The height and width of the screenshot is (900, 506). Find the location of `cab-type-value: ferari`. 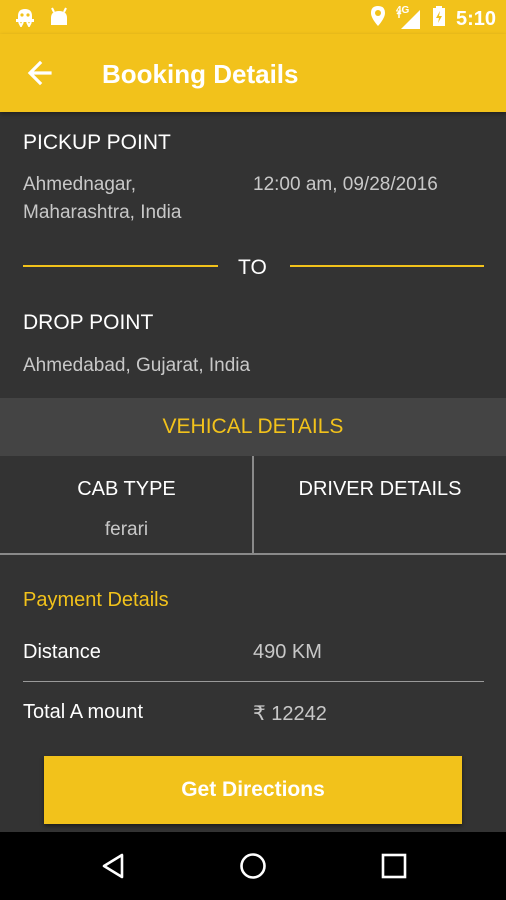

cab-type-value: ferari is located at coordinates (126, 529).